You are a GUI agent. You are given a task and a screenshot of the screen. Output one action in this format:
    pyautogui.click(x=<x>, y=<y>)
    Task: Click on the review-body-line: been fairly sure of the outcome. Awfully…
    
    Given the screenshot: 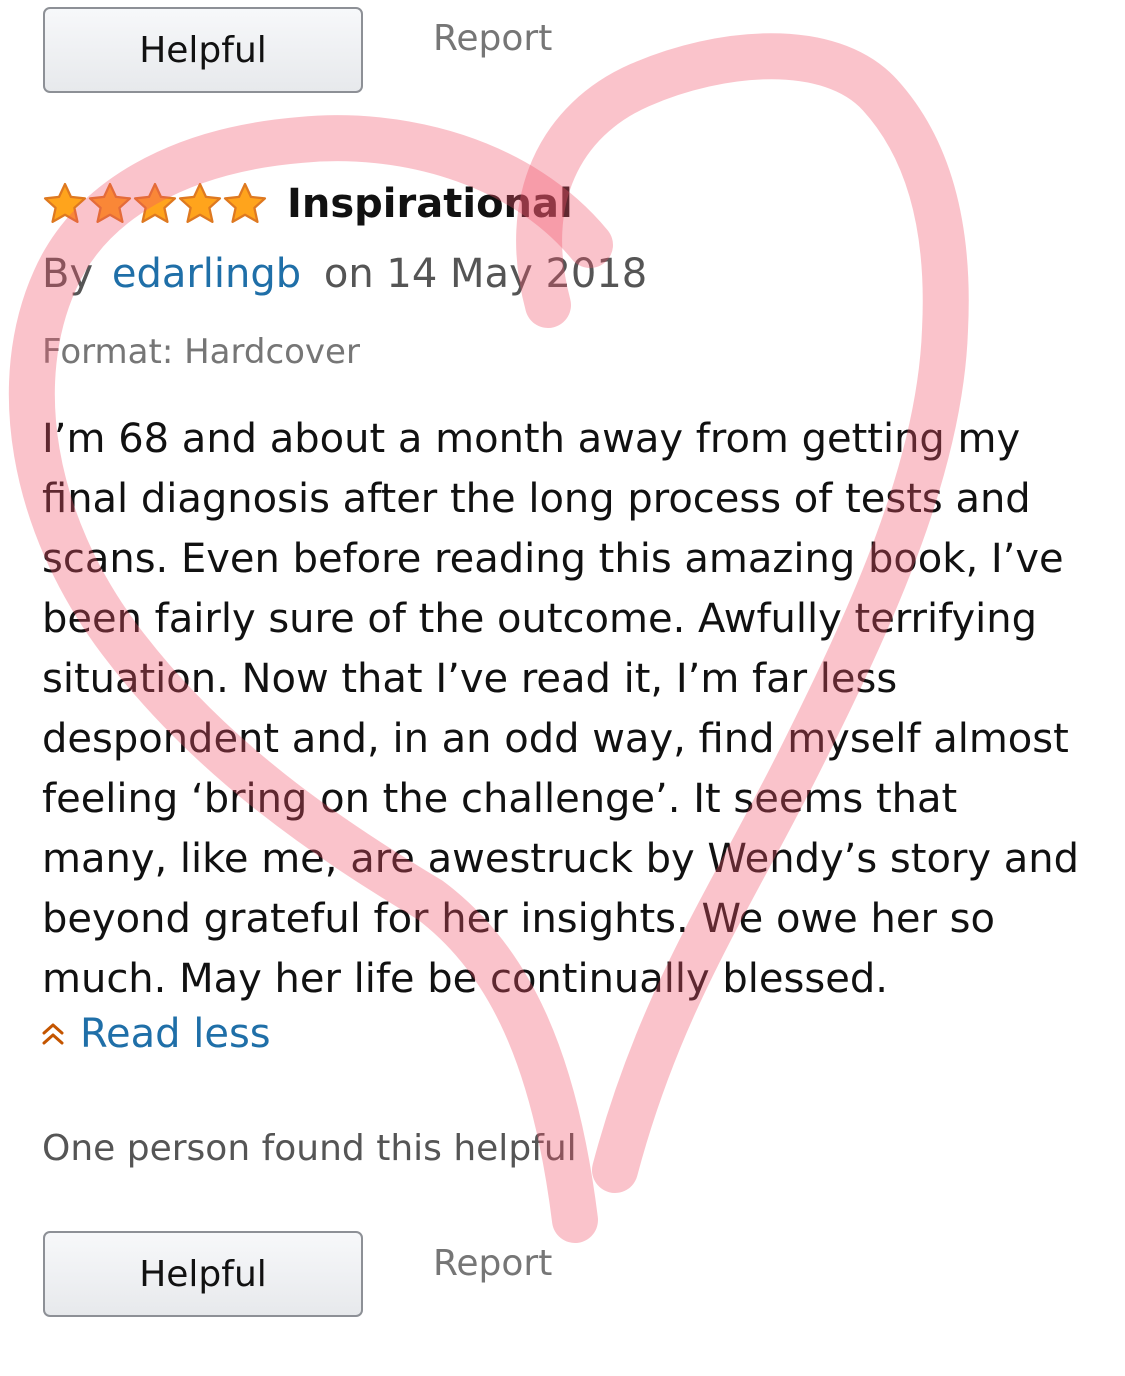 What is the action you would take?
    pyautogui.click(x=540, y=619)
    